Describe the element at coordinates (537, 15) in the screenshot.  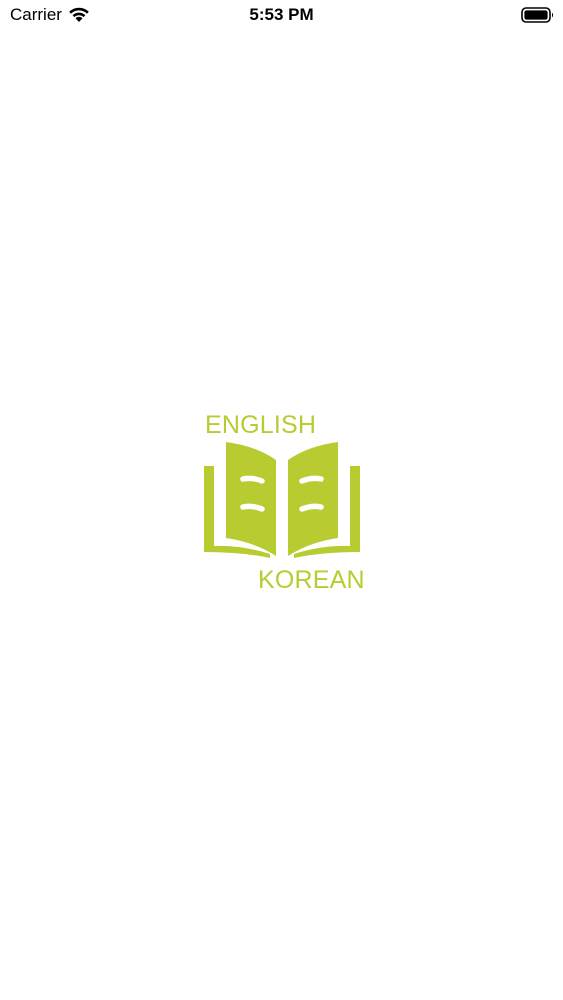
I see `battery-icon` at that location.